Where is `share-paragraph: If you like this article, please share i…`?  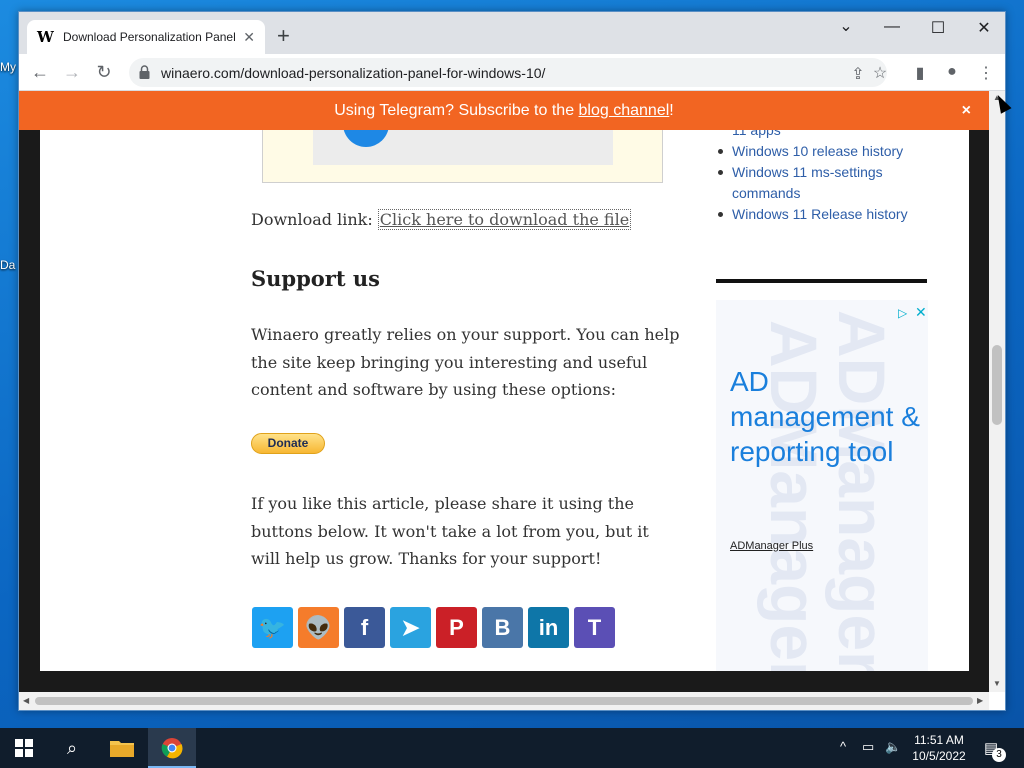
share-paragraph: If you like this article, please share i… is located at coordinates (450, 531).